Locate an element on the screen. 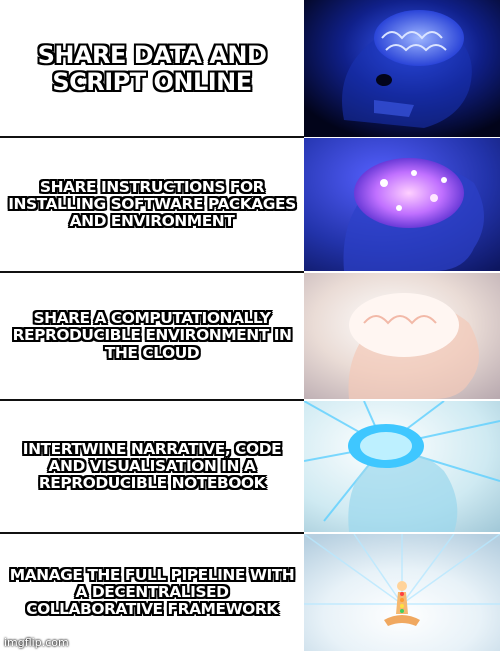  panel-5-image is located at coordinates (402, 592).